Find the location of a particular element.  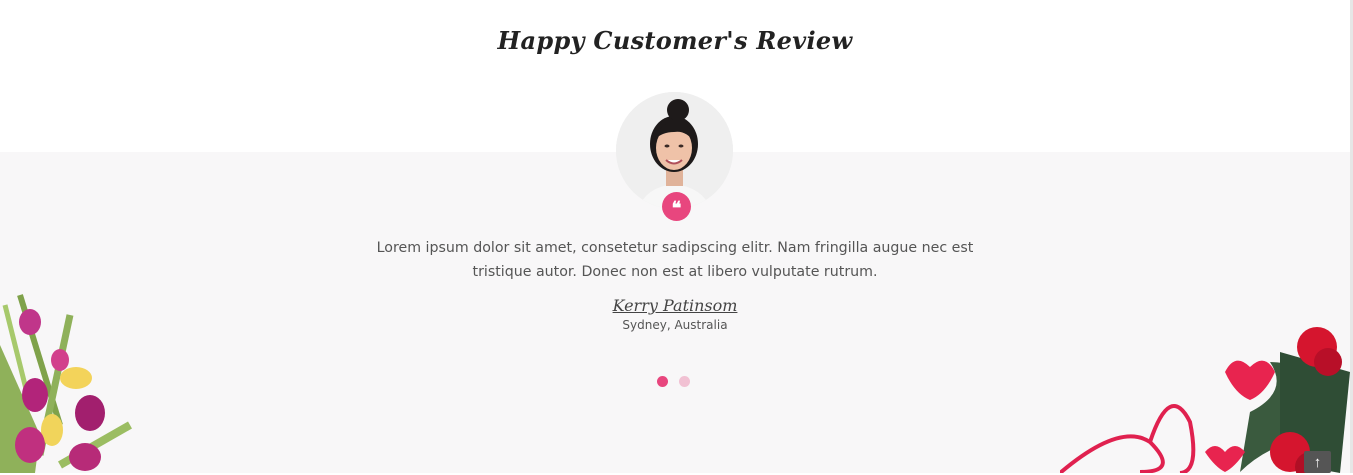

arrow-up-icon: ↑ is located at coordinates (1317, 462).